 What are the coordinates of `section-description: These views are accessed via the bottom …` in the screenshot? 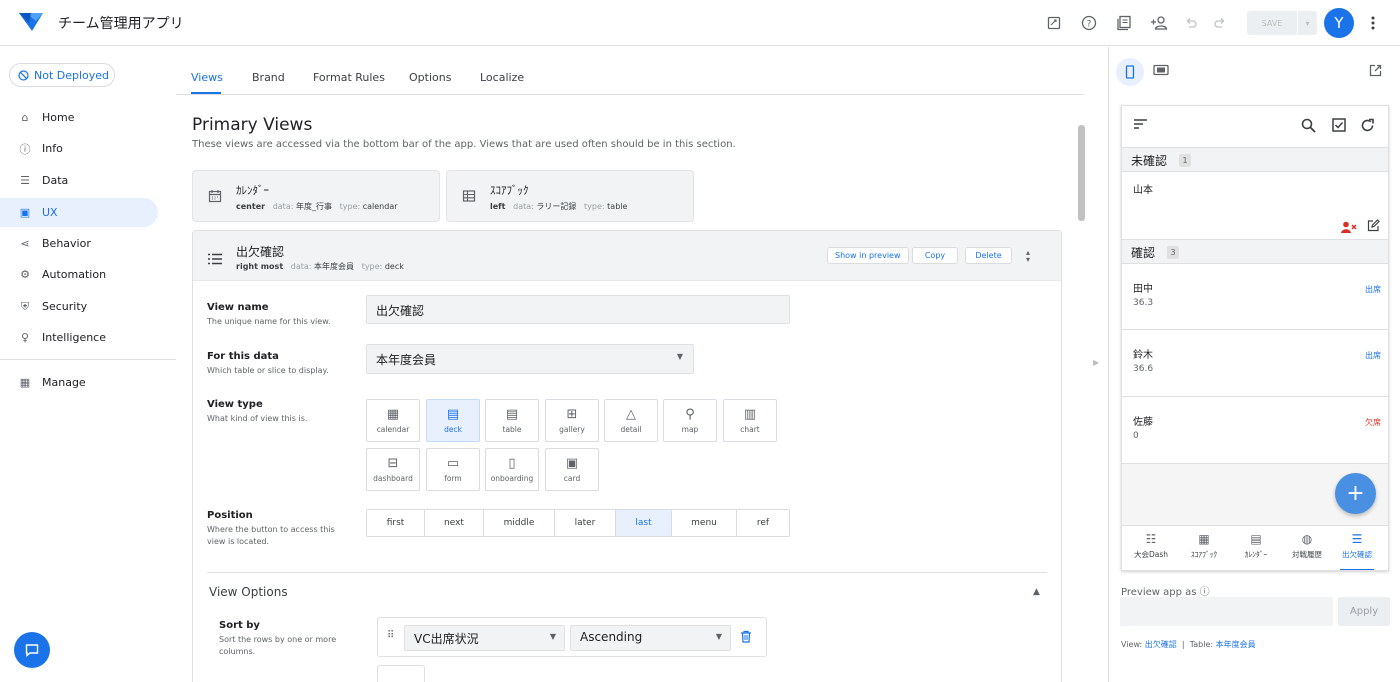 It's located at (464, 144).